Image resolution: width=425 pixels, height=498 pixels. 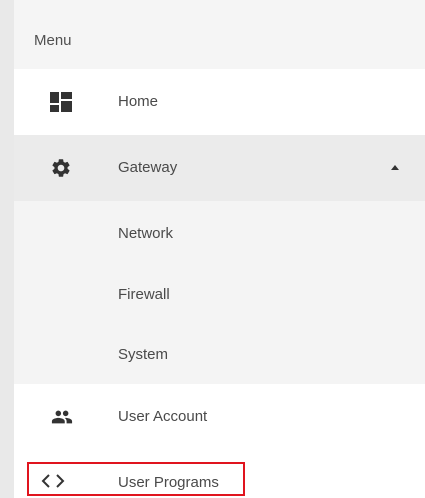 I want to click on sidebar-subitem-label: System, so click(x=143, y=354).